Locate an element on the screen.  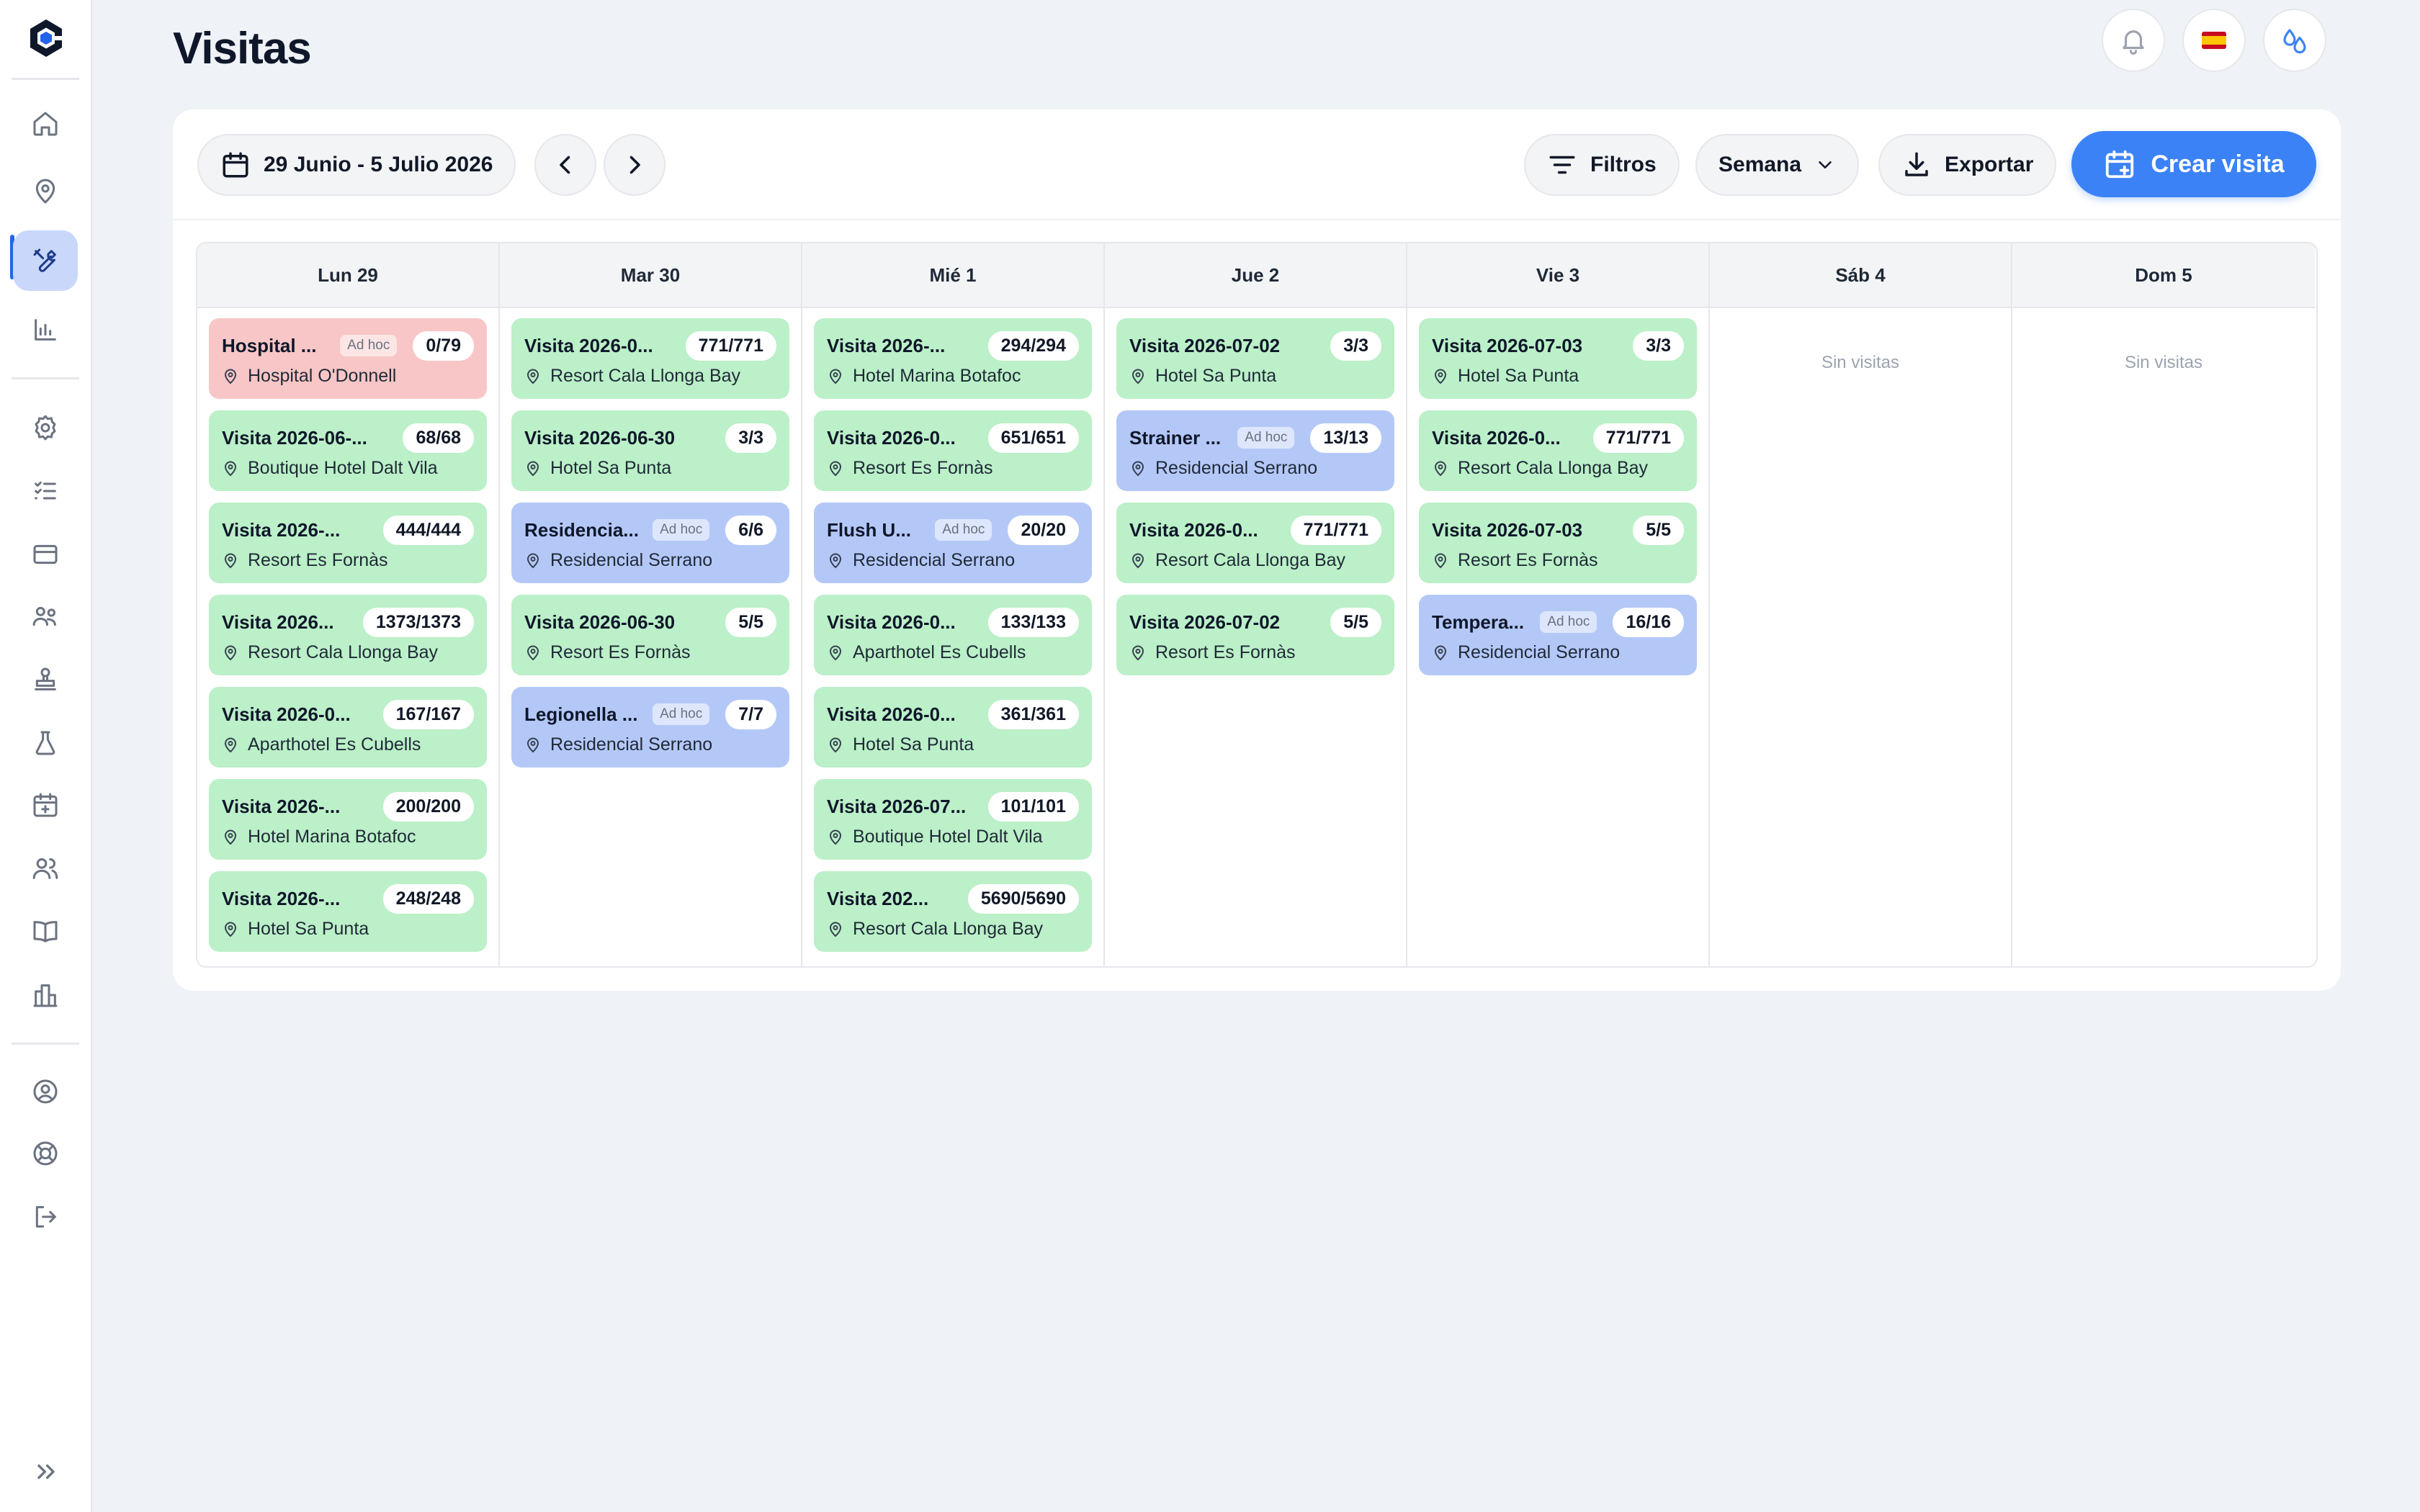
sidebar-item-visits is located at coordinates (45, 260).